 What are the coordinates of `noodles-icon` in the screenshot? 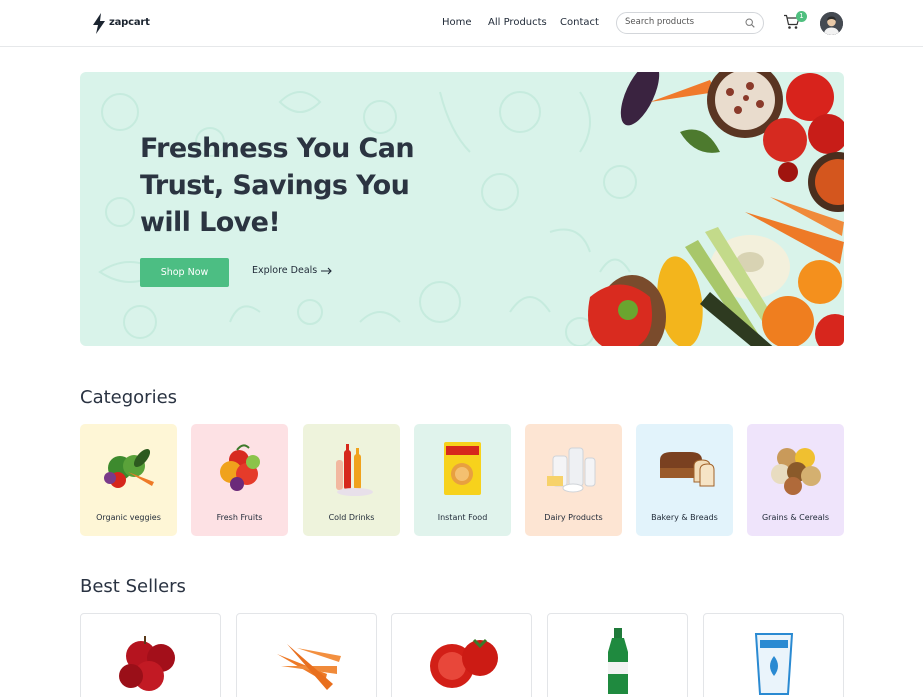 It's located at (462, 468).